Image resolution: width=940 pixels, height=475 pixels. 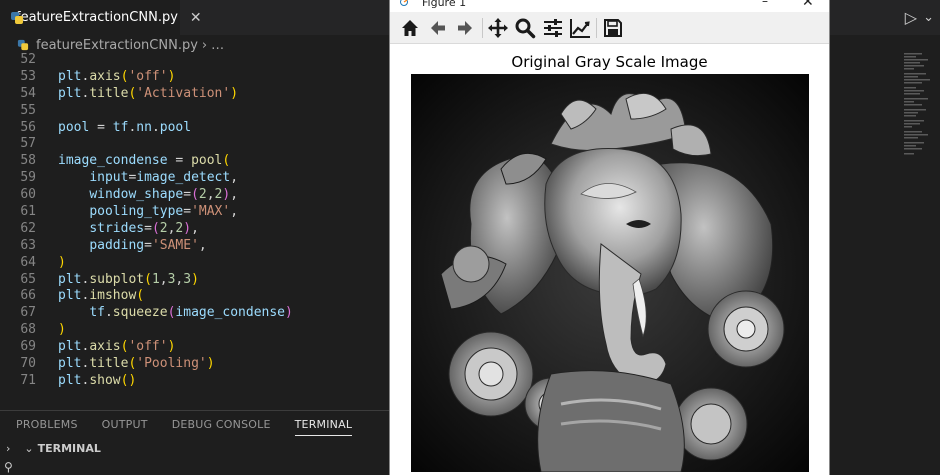 I want to click on code-line: 70 plt.title('Pooling'), so click(x=195, y=364).